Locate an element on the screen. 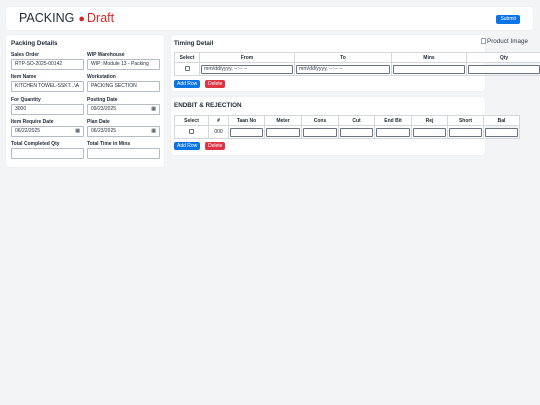  item-name-label: Item Name is located at coordinates (24, 77).